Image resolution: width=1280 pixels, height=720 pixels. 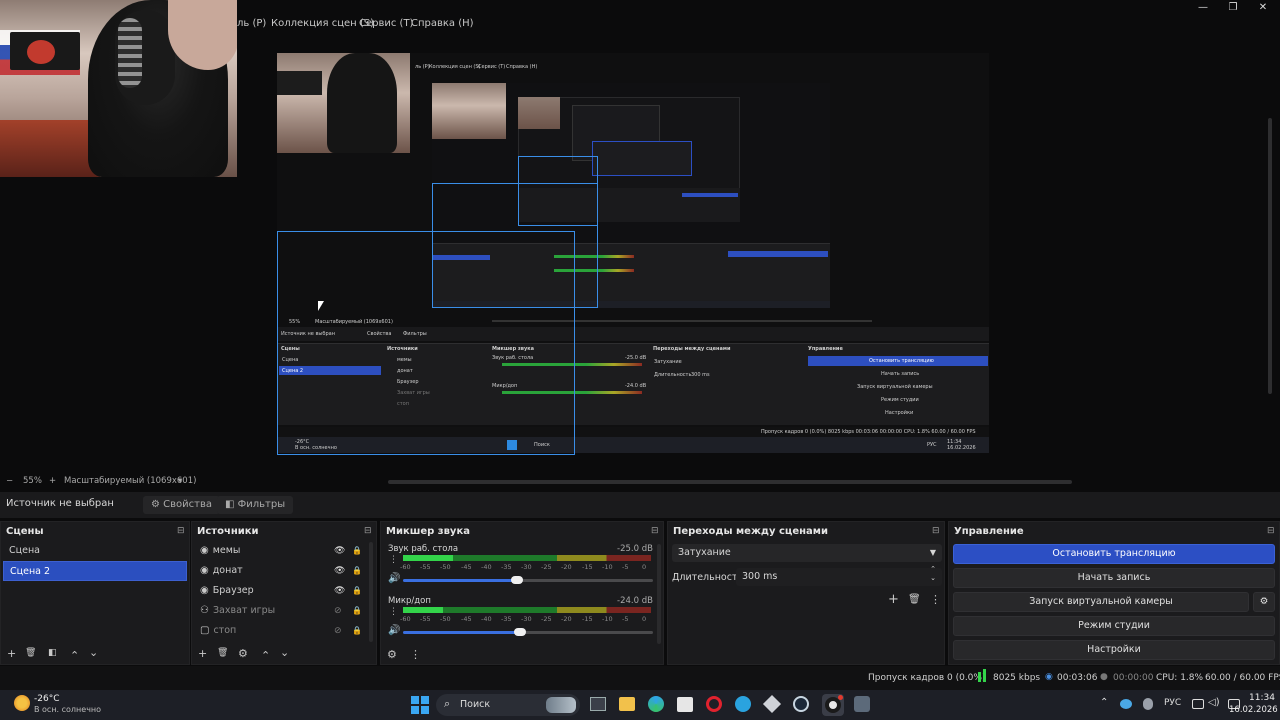 I want to click on close-icon: ✕, so click(x=1263, y=8).